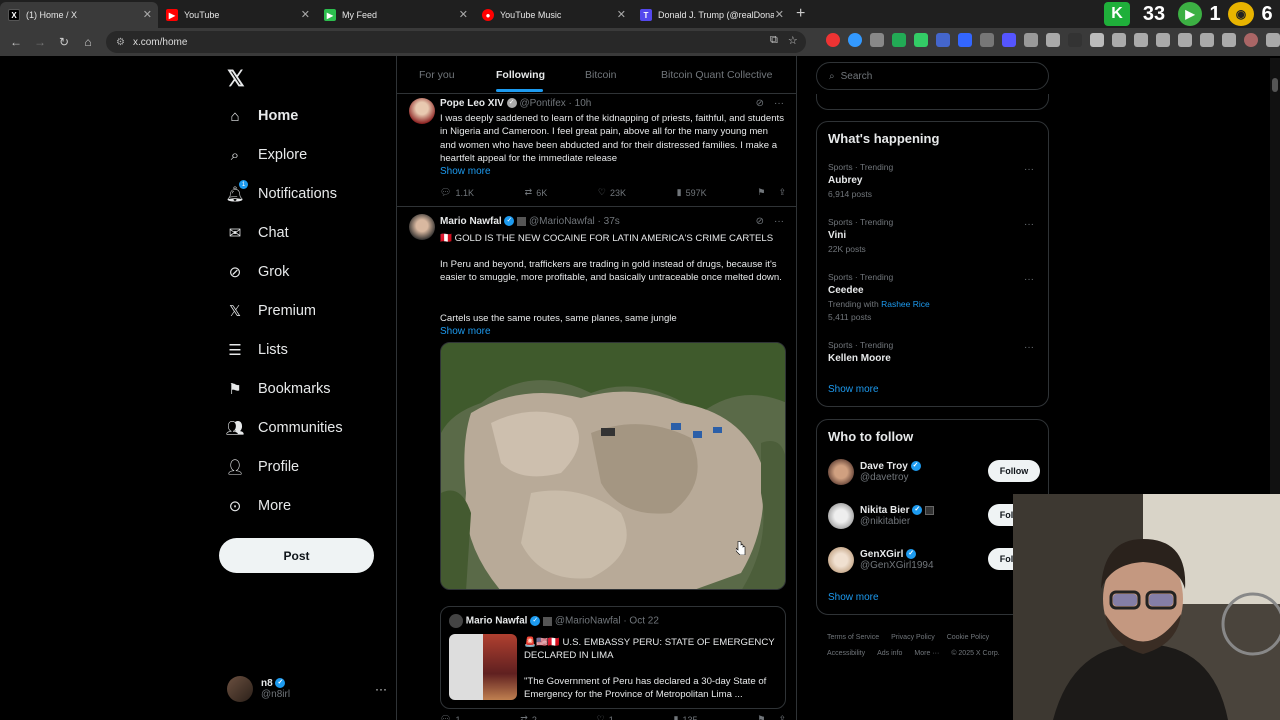 This screenshot has height=720, width=1280. Describe the element at coordinates (40, 42) in the screenshot. I see `forward-icon: →` at that location.